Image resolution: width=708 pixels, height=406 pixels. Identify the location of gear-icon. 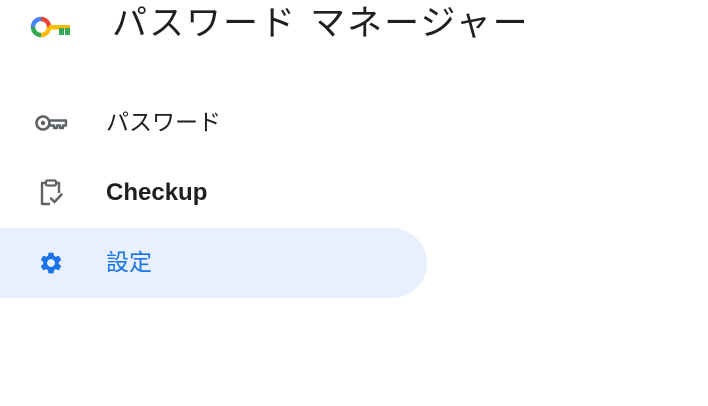
(51, 263).